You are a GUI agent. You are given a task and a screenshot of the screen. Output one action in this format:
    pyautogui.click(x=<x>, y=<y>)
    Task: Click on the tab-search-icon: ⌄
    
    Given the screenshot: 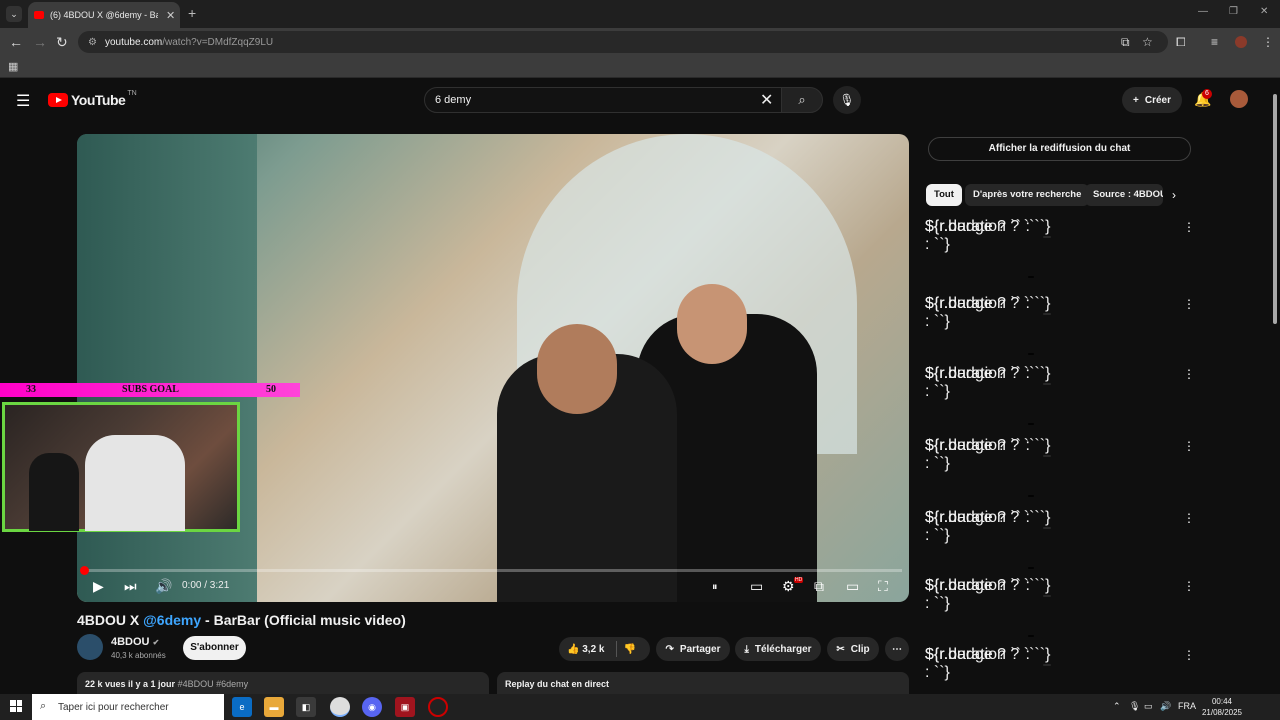 What is the action you would take?
    pyautogui.click(x=14, y=14)
    